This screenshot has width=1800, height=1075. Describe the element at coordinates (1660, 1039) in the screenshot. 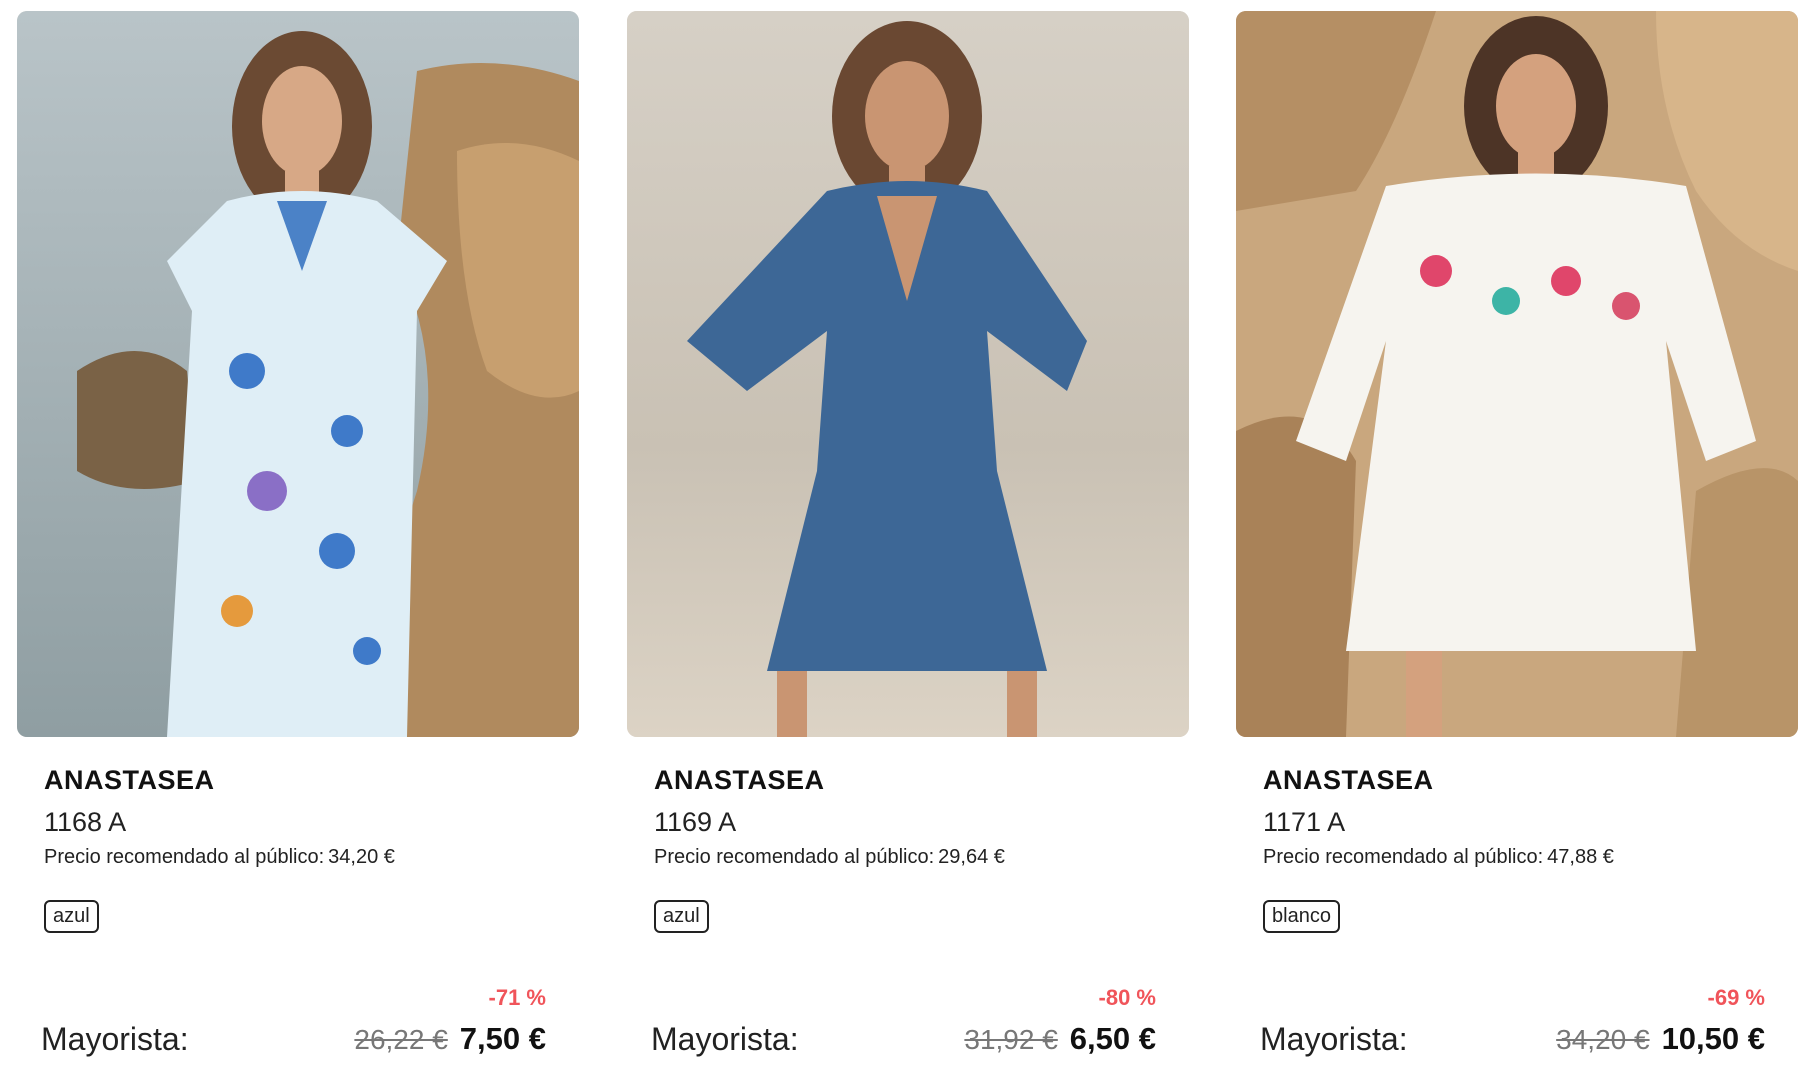

I see `price-box: 34,20 € 10,50 €` at that location.